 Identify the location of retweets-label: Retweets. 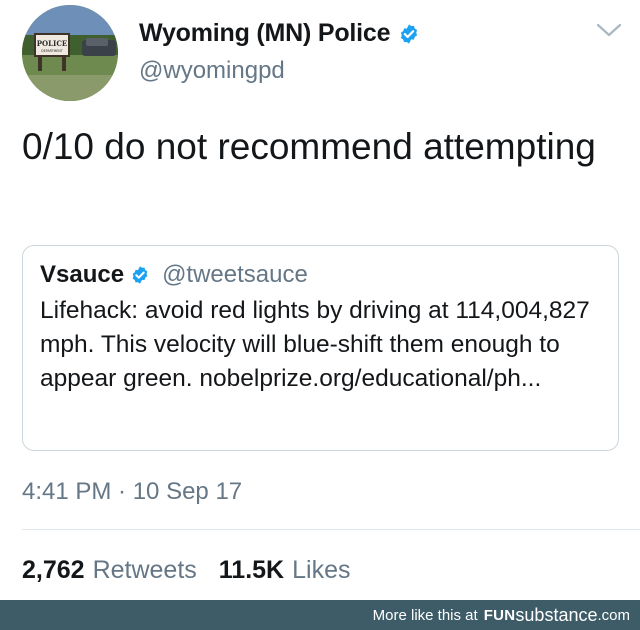
(145, 570).